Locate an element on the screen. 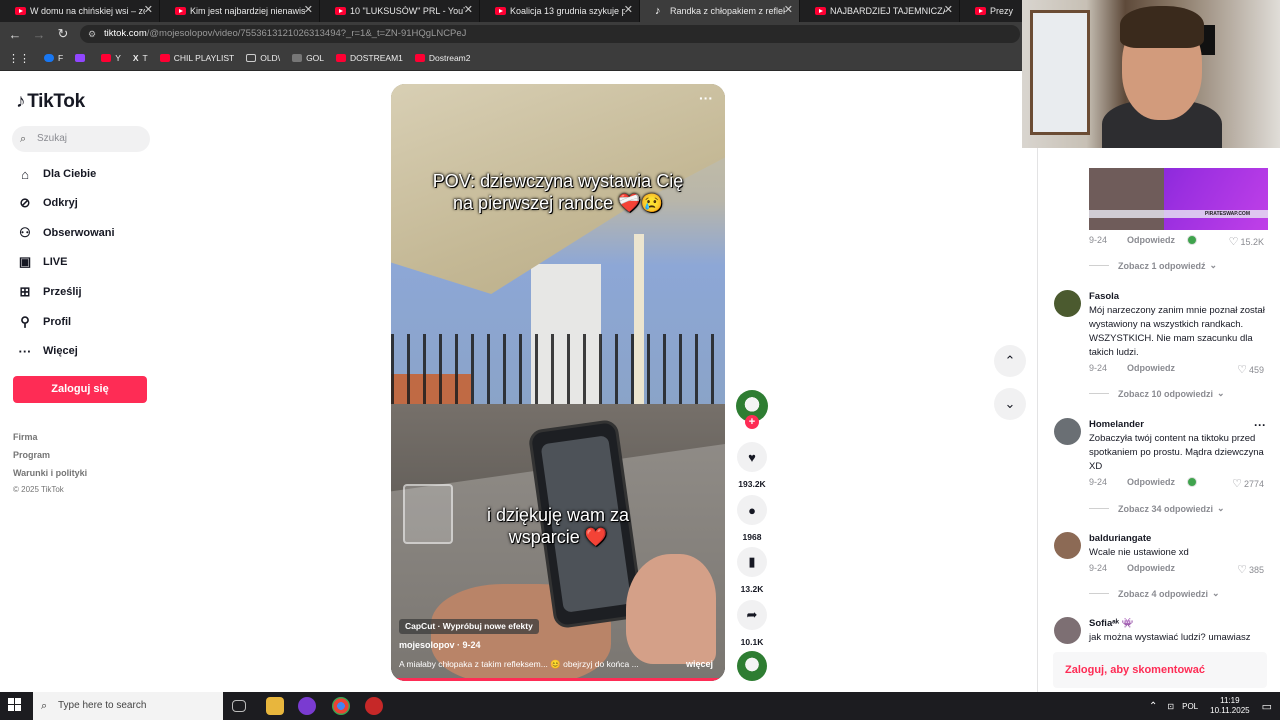  windows-start-icon is located at coordinates (15, 705).